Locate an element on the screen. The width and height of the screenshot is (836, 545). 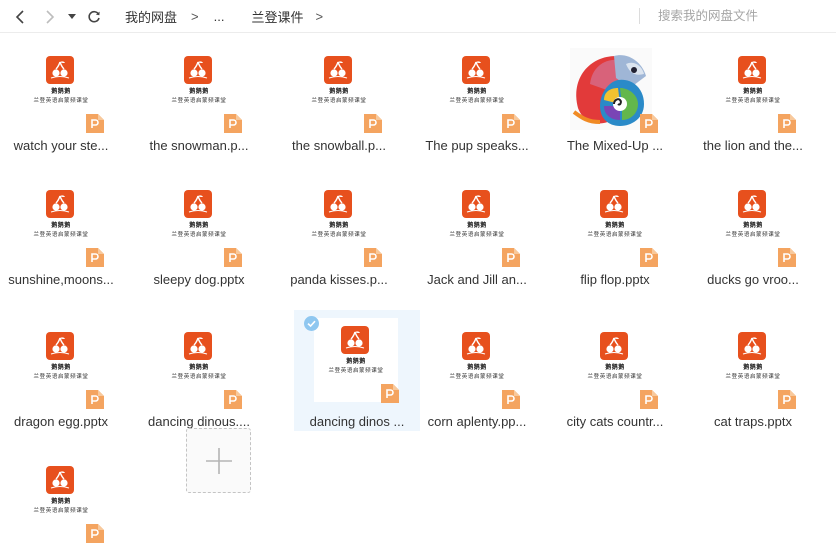
refresh-button is located at coordinates (94, 16).